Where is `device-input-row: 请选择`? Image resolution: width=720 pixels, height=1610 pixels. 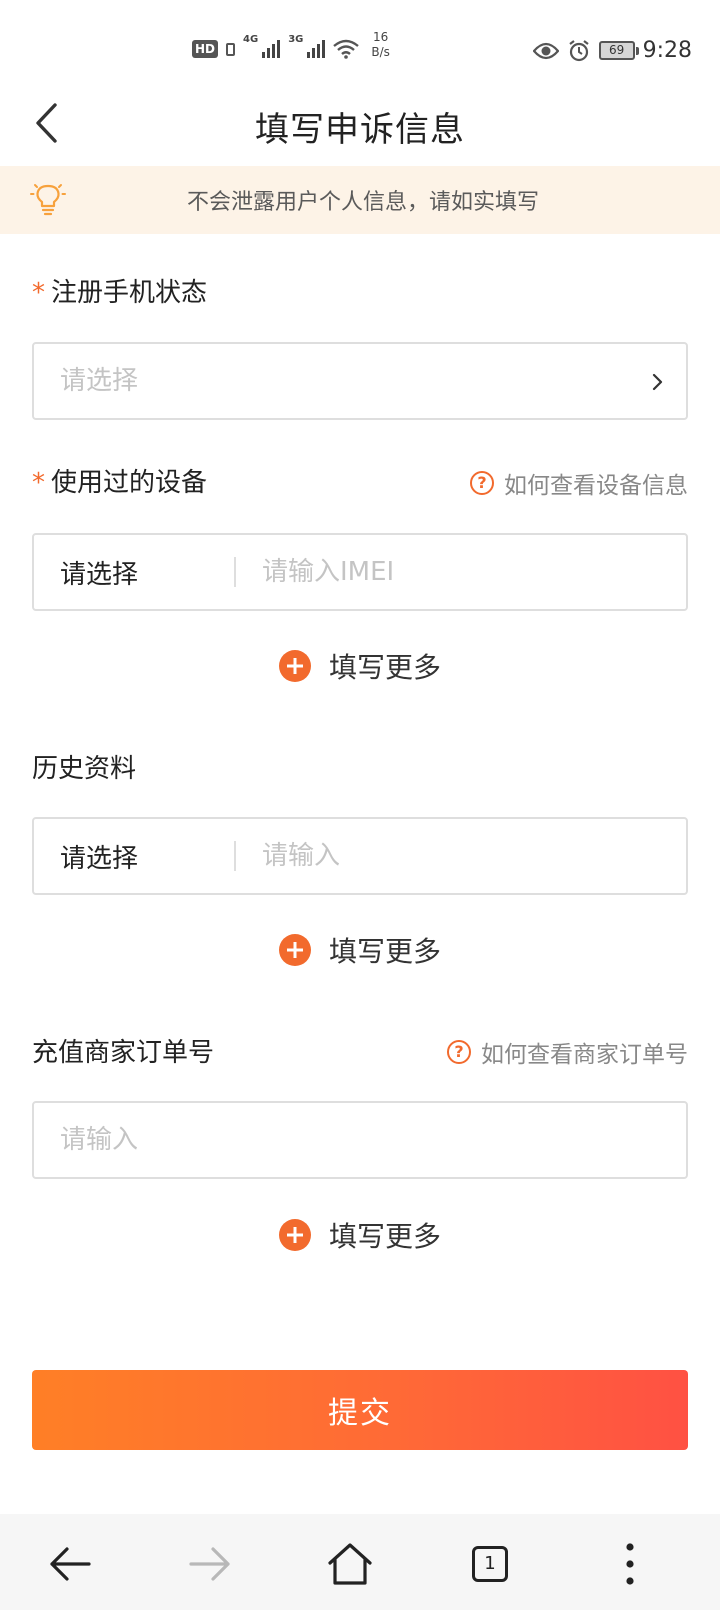
device-input-row: 请选择 is located at coordinates (360, 572).